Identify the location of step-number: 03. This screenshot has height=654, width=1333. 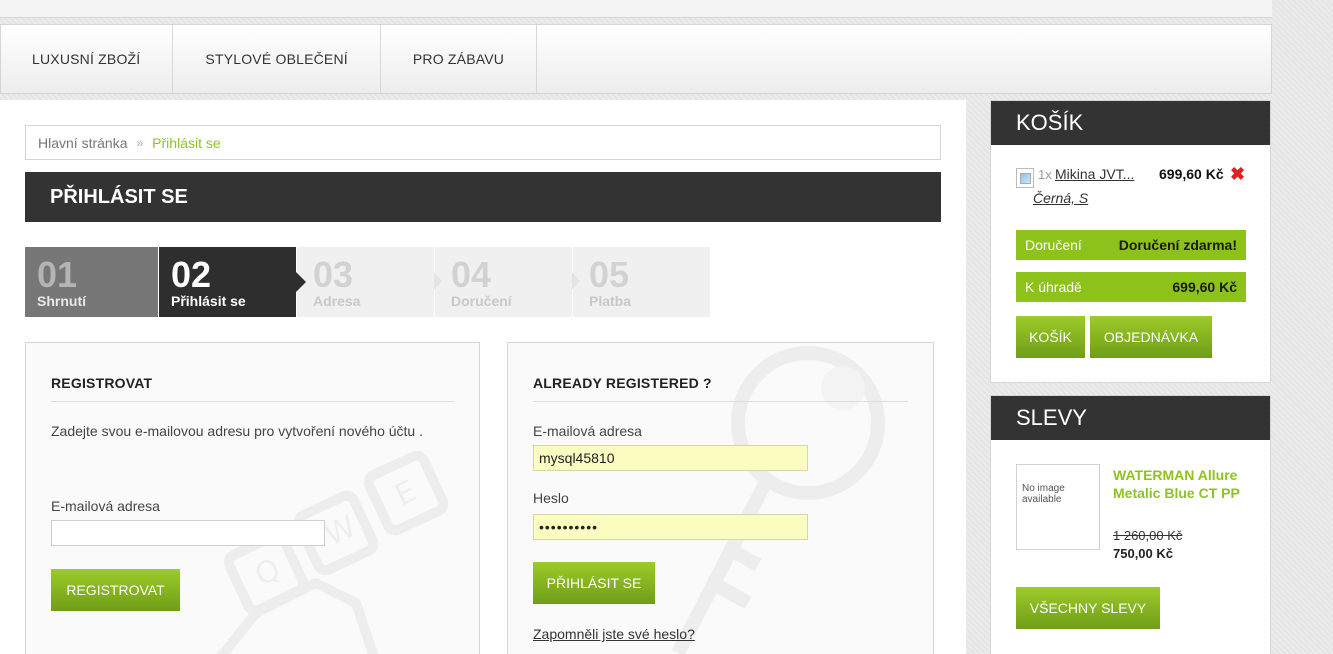
(333, 274).